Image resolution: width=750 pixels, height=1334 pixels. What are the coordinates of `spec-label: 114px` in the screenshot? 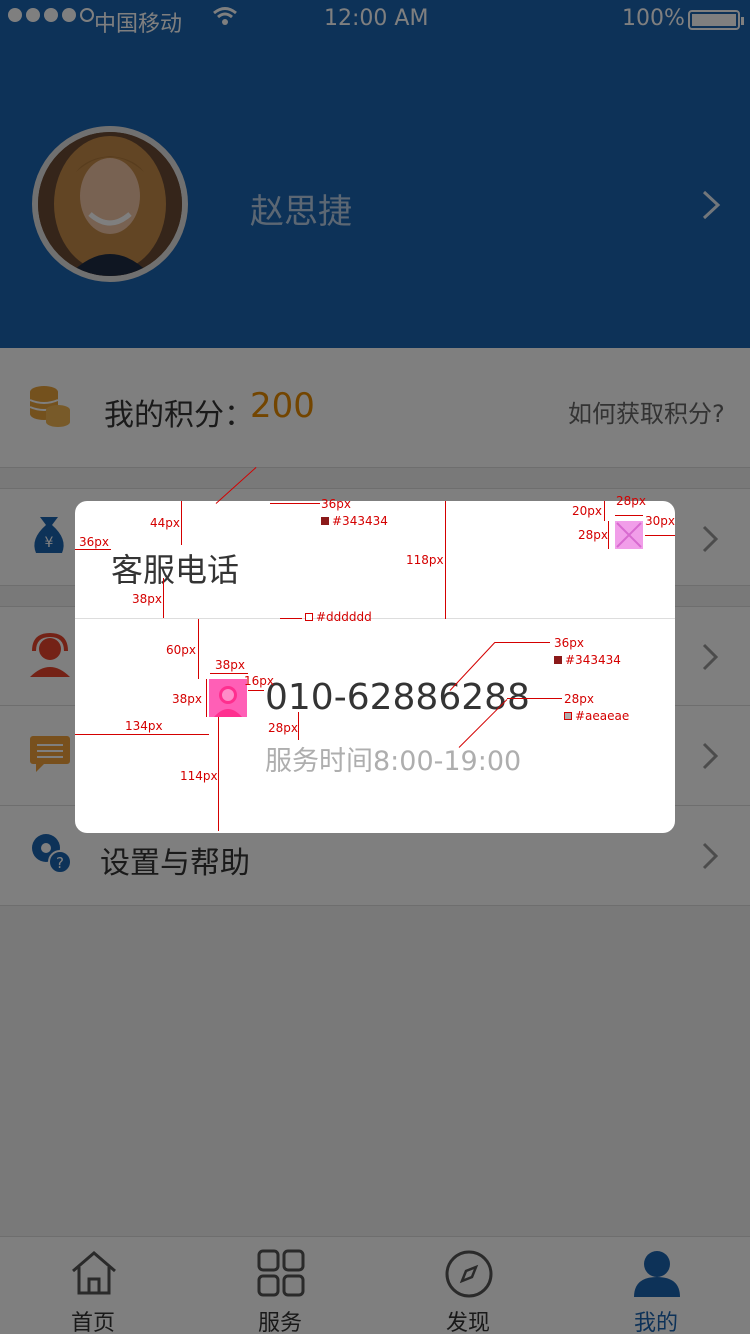 It's located at (199, 776).